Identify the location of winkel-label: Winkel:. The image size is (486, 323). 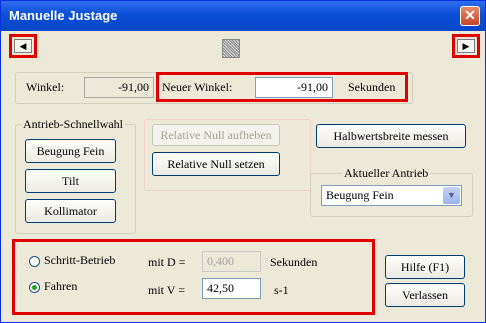
(45, 87).